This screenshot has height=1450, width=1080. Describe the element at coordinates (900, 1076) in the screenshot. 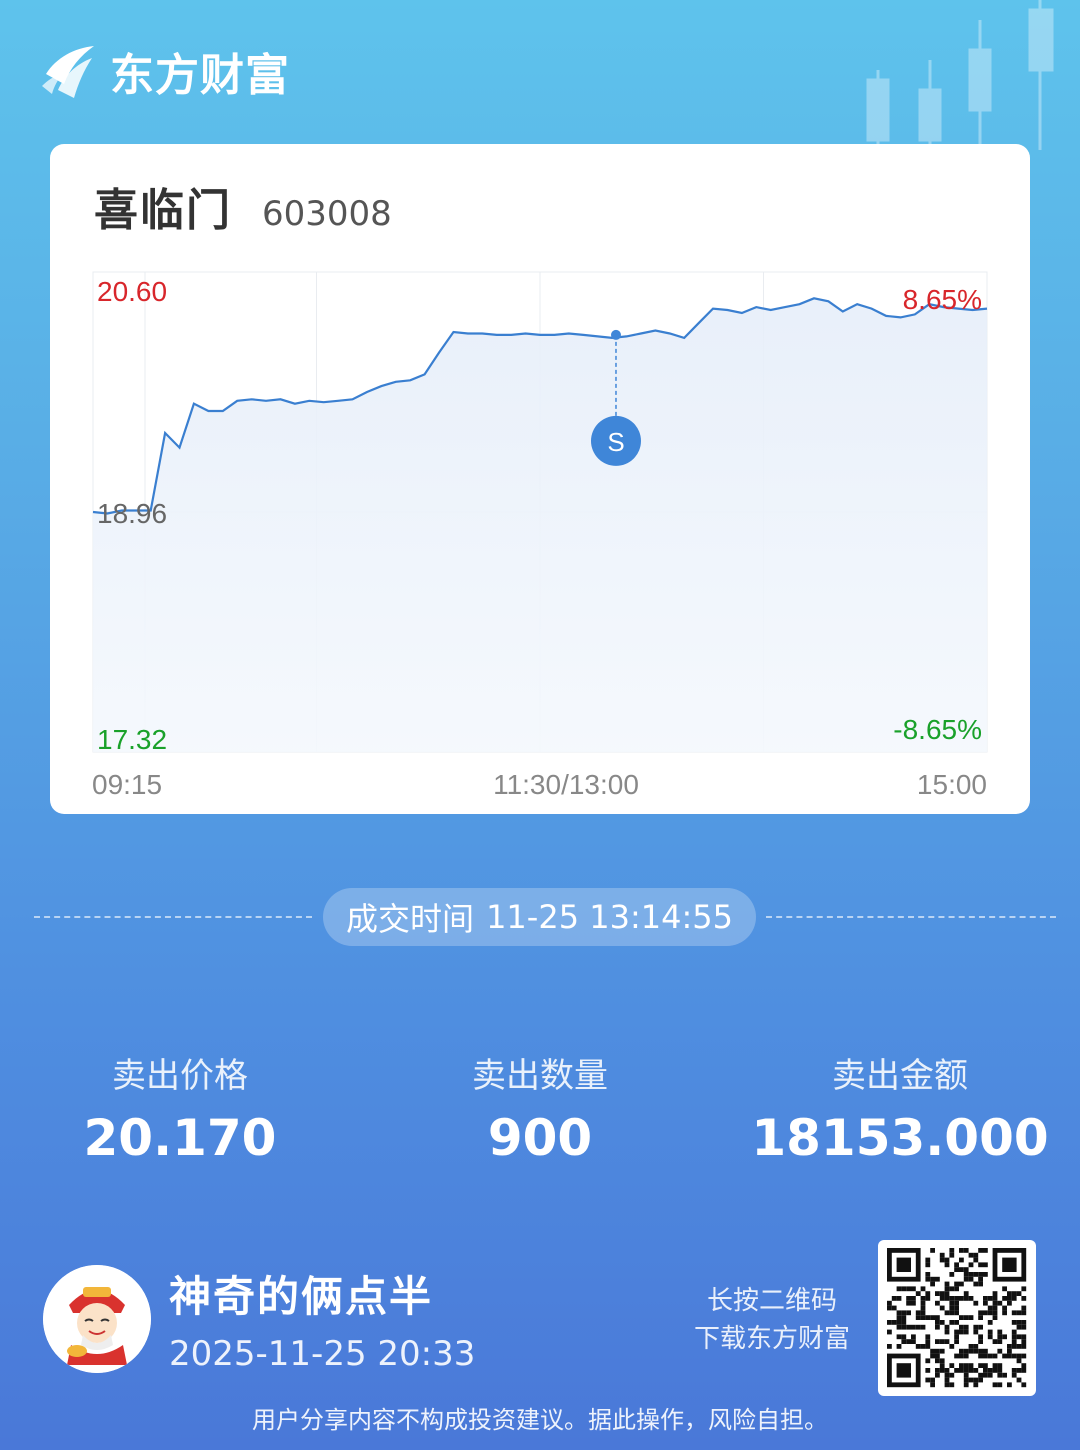

I see `stat-label: 卖出金额` at that location.